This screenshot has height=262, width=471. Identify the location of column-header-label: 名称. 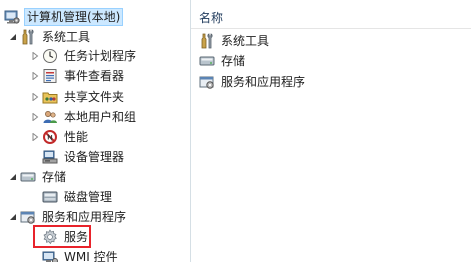
(211, 17).